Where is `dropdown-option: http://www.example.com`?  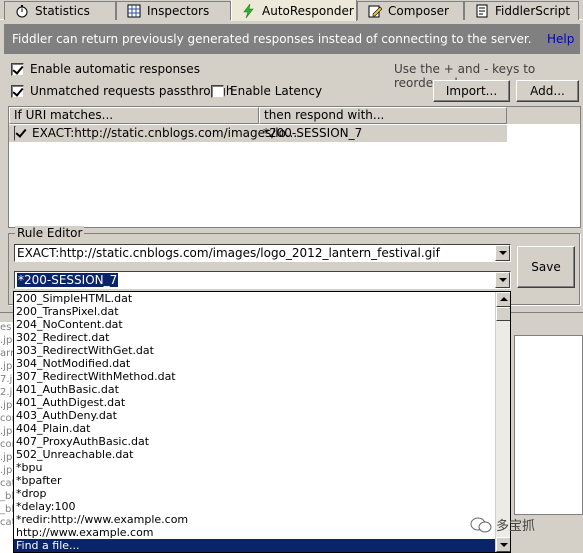 dropdown-option: http://www.example.com is located at coordinates (262, 532).